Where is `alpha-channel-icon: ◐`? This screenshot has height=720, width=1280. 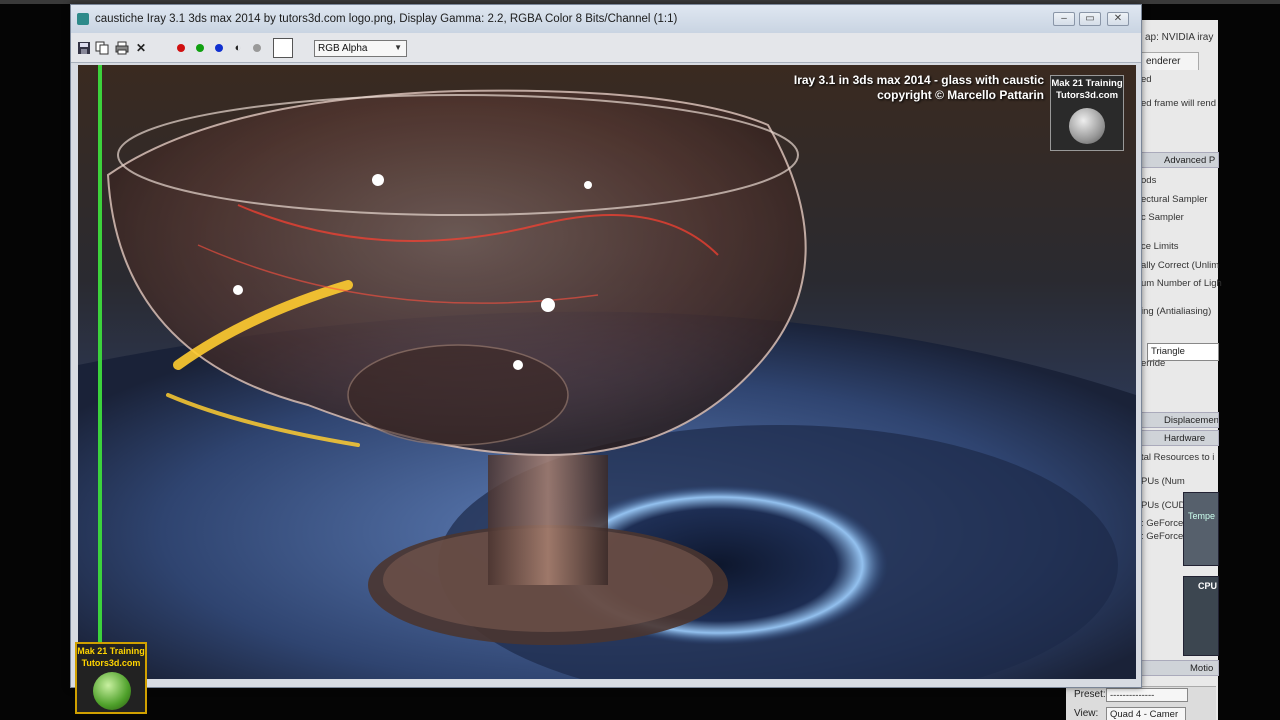
alpha-channel-icon: ◐ is located at coordinates (238, 48).